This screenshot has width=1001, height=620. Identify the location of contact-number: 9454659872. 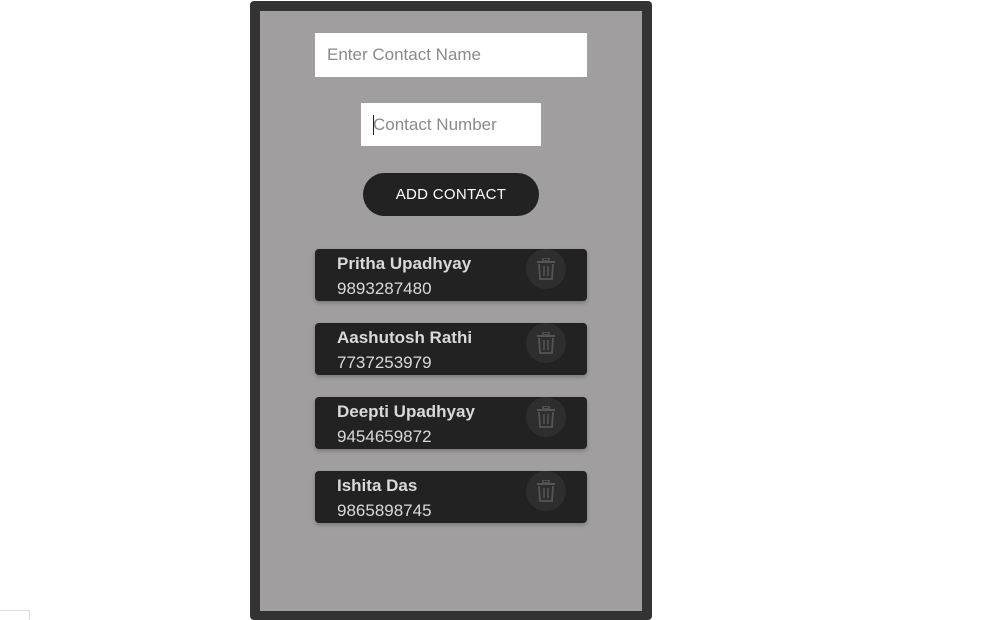
(384, 436).